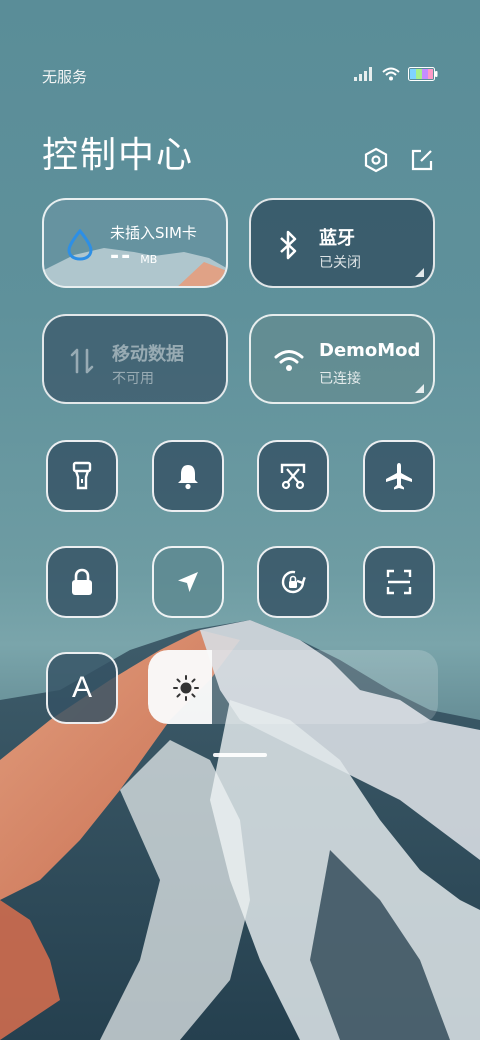 This screenshot has height=1040, width=480. I want to click on mobile-data-tile: 移动数据 不可用, so click(135, 359).